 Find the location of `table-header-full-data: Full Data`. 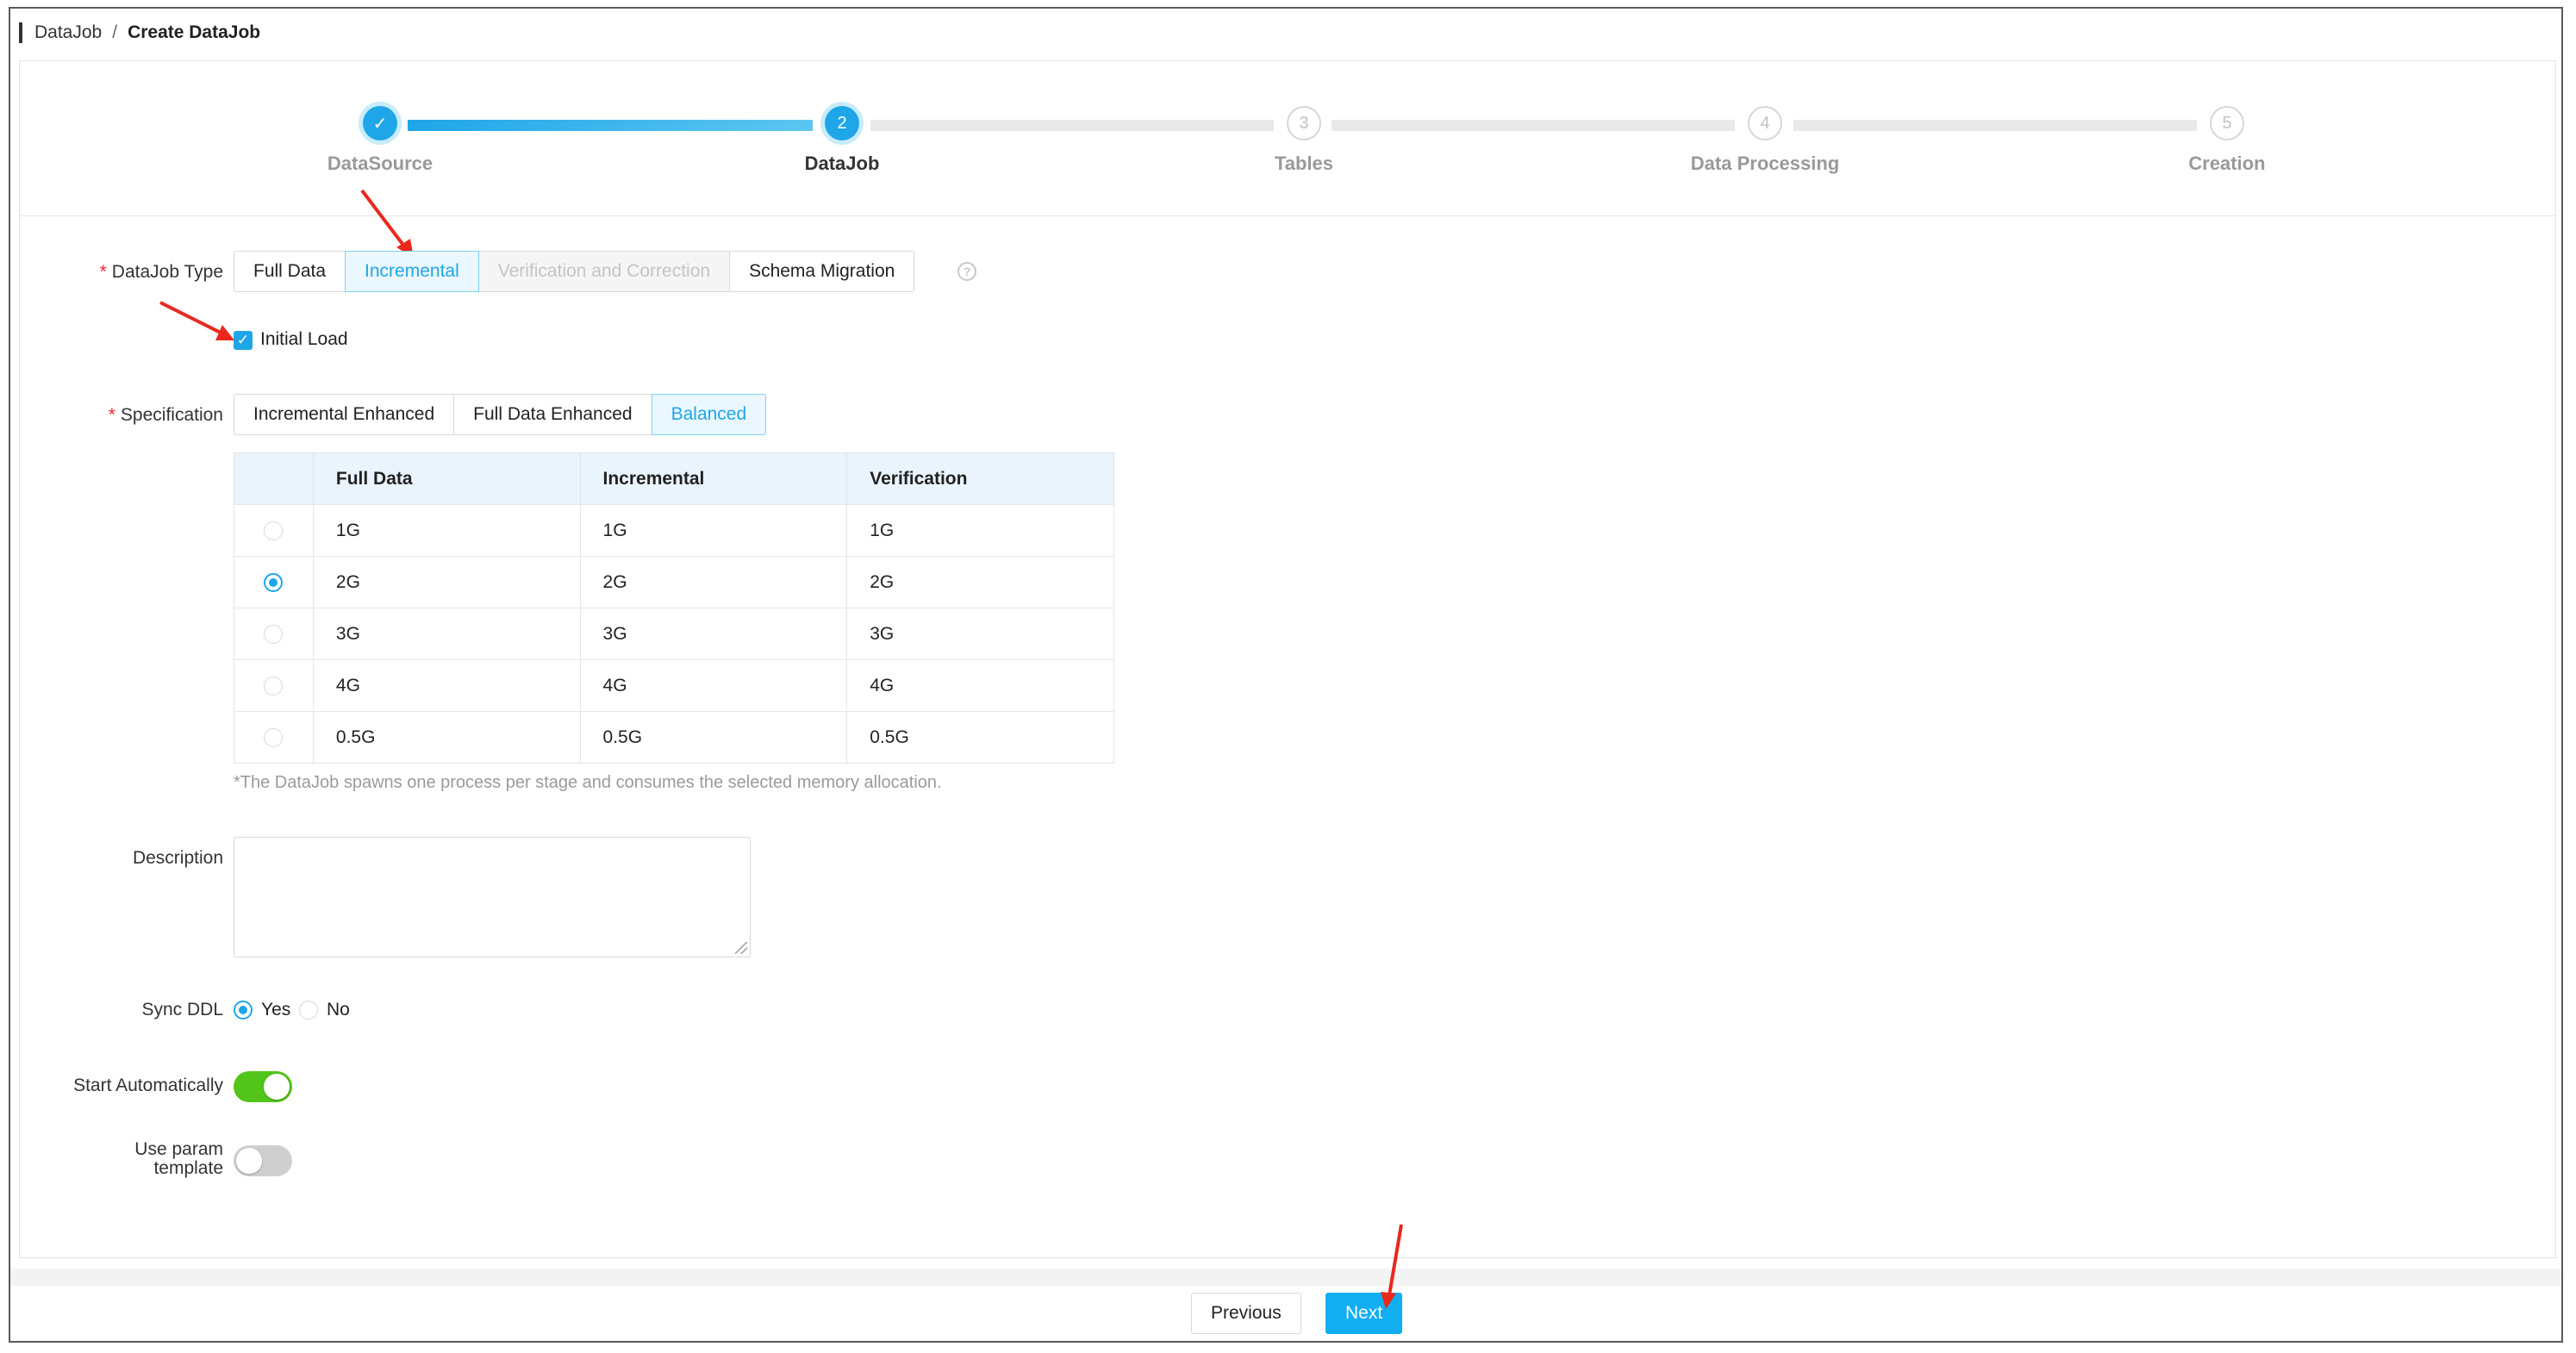

table-header-full-data: Full Data is located at coordinates (447, 478).